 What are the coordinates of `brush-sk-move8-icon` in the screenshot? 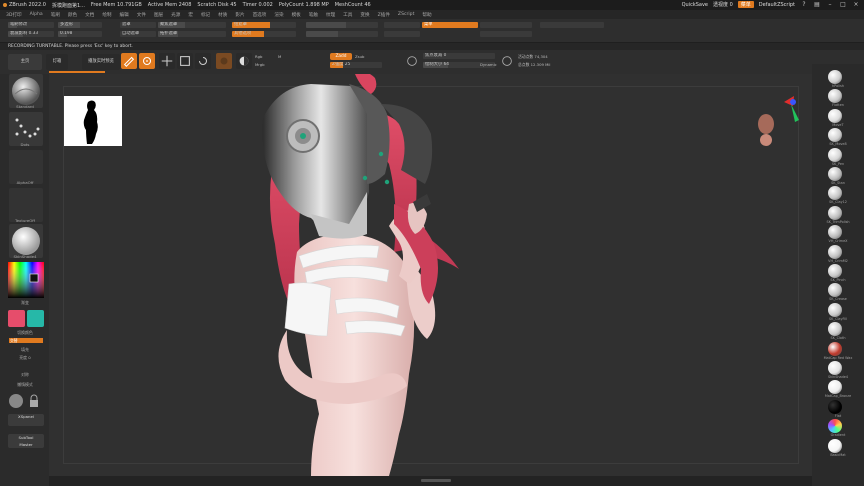 It's located at (835, 135).